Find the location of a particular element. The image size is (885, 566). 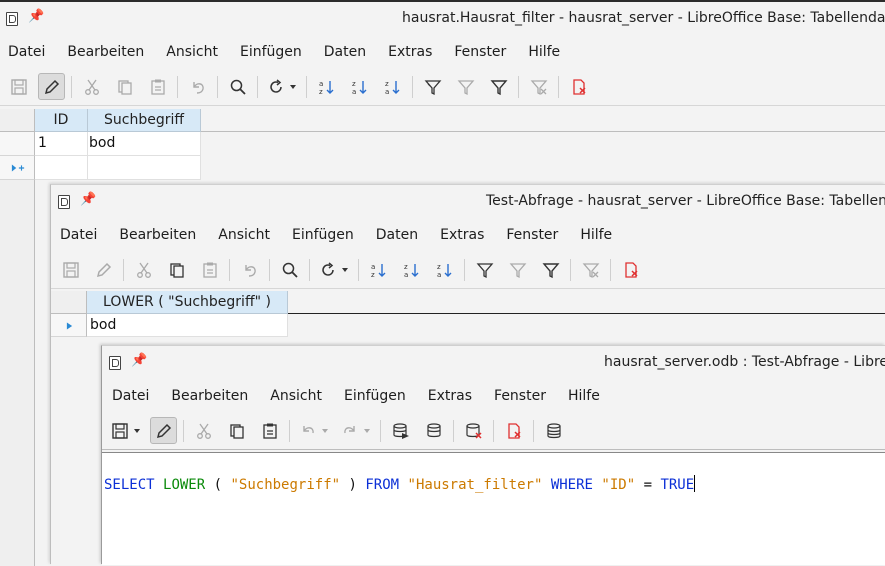

database-icon is located at coordinates (553, 430).